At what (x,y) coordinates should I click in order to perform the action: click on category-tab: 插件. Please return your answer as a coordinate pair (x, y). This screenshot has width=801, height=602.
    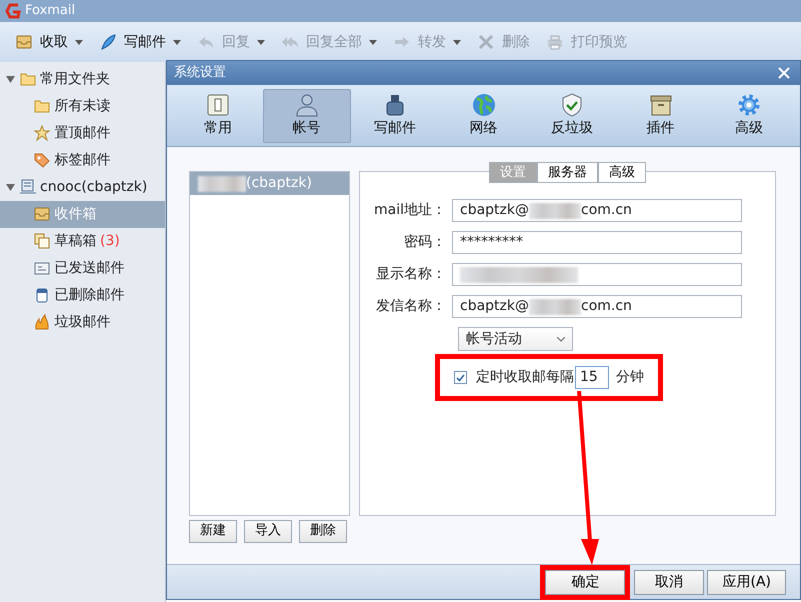
    Looking at the image, I should click on (660, 115).